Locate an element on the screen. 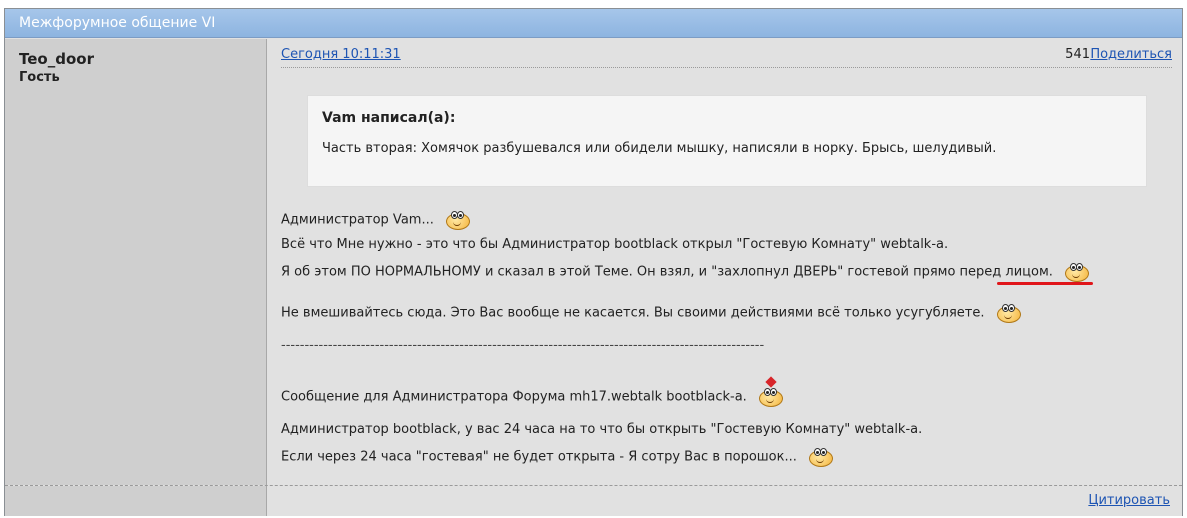 The width and height of the screenshot is (1187, 518). quote-author: Vam написал(а): is located at coordinates (389, 118).